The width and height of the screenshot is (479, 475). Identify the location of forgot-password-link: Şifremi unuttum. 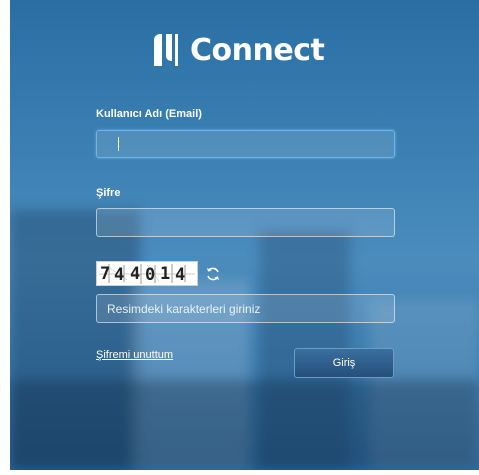
(134, 355).